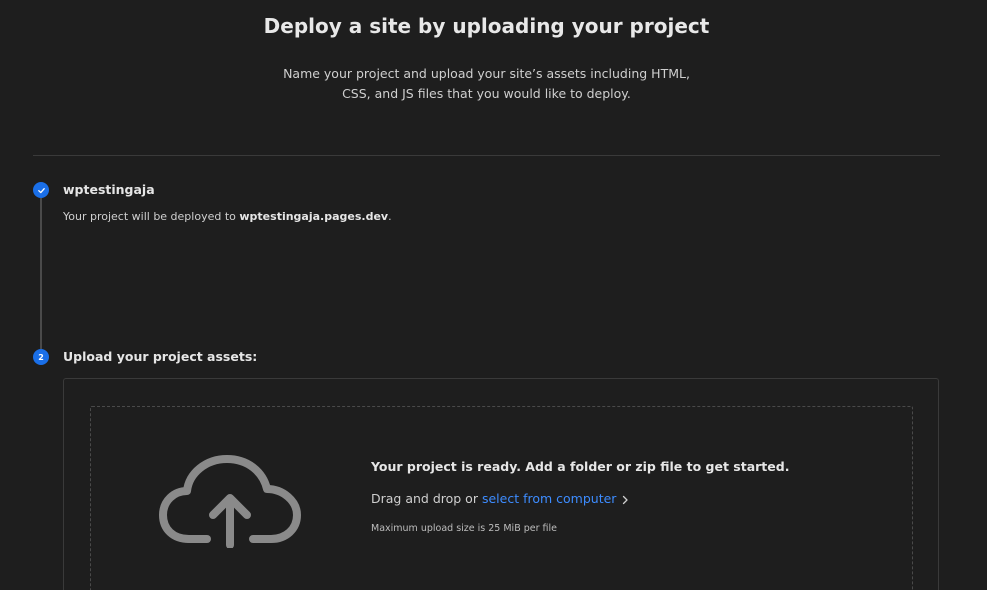  What do you see at coordinates (486, 155) in the screenshot?
I see `section-divider` at bounding box center [486, 155].